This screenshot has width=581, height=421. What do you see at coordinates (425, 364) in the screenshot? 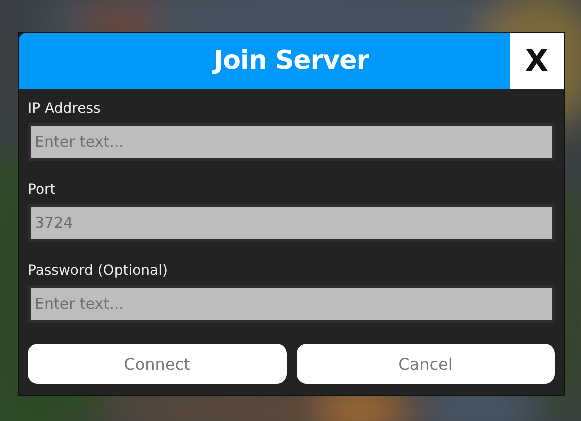
I see `dialog-button: Cancel` at bounding box center [425, 364].